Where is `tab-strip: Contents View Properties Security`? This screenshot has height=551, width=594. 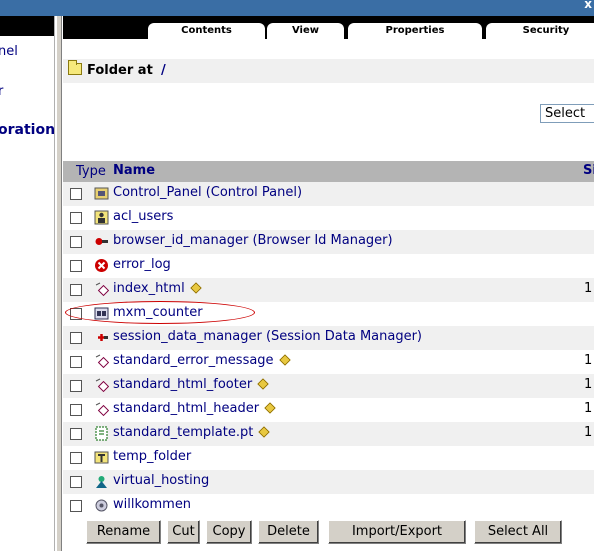 tab-strip: Contents View Properties Security is located at coordinates (328, 27).